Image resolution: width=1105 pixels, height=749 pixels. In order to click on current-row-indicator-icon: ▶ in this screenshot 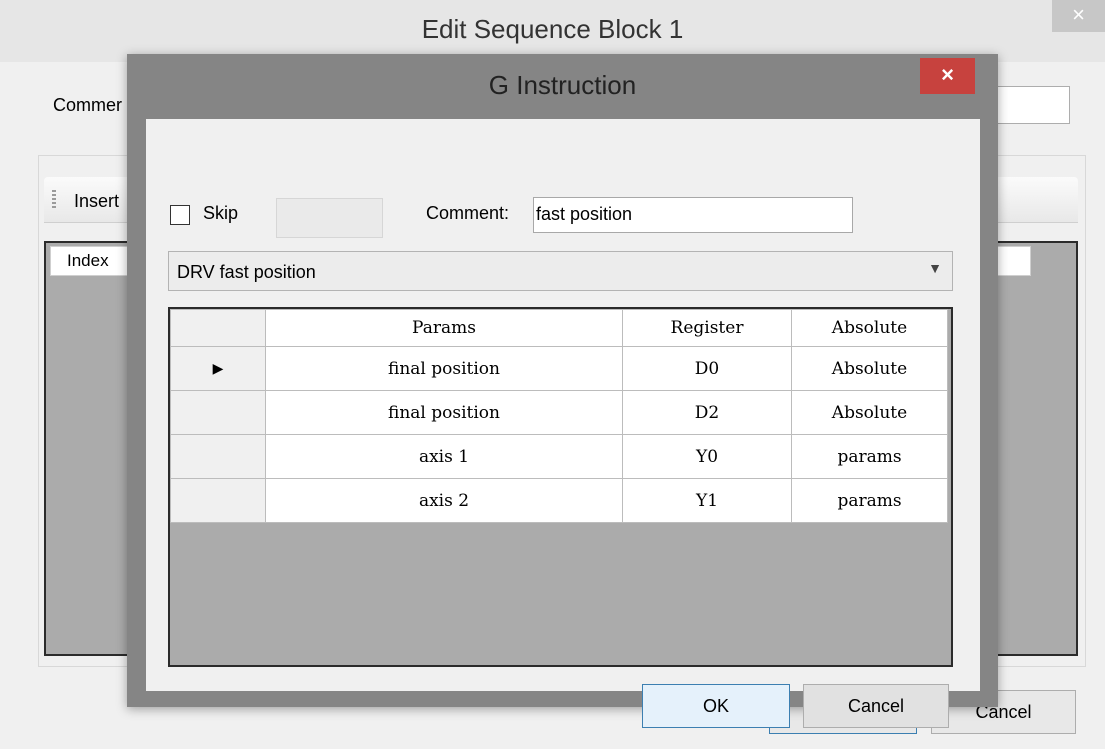, I will do `click(218, 368)`.